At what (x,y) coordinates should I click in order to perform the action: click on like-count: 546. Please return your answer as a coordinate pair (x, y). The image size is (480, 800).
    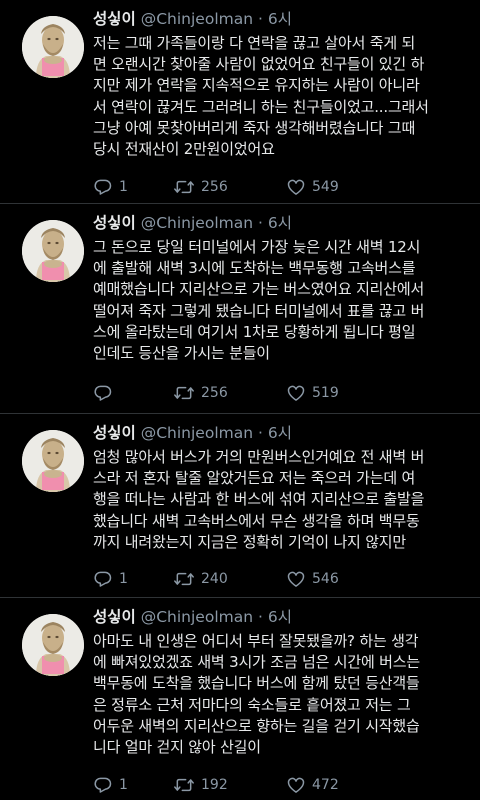
    Looking at the image, I should click on (325, 579).